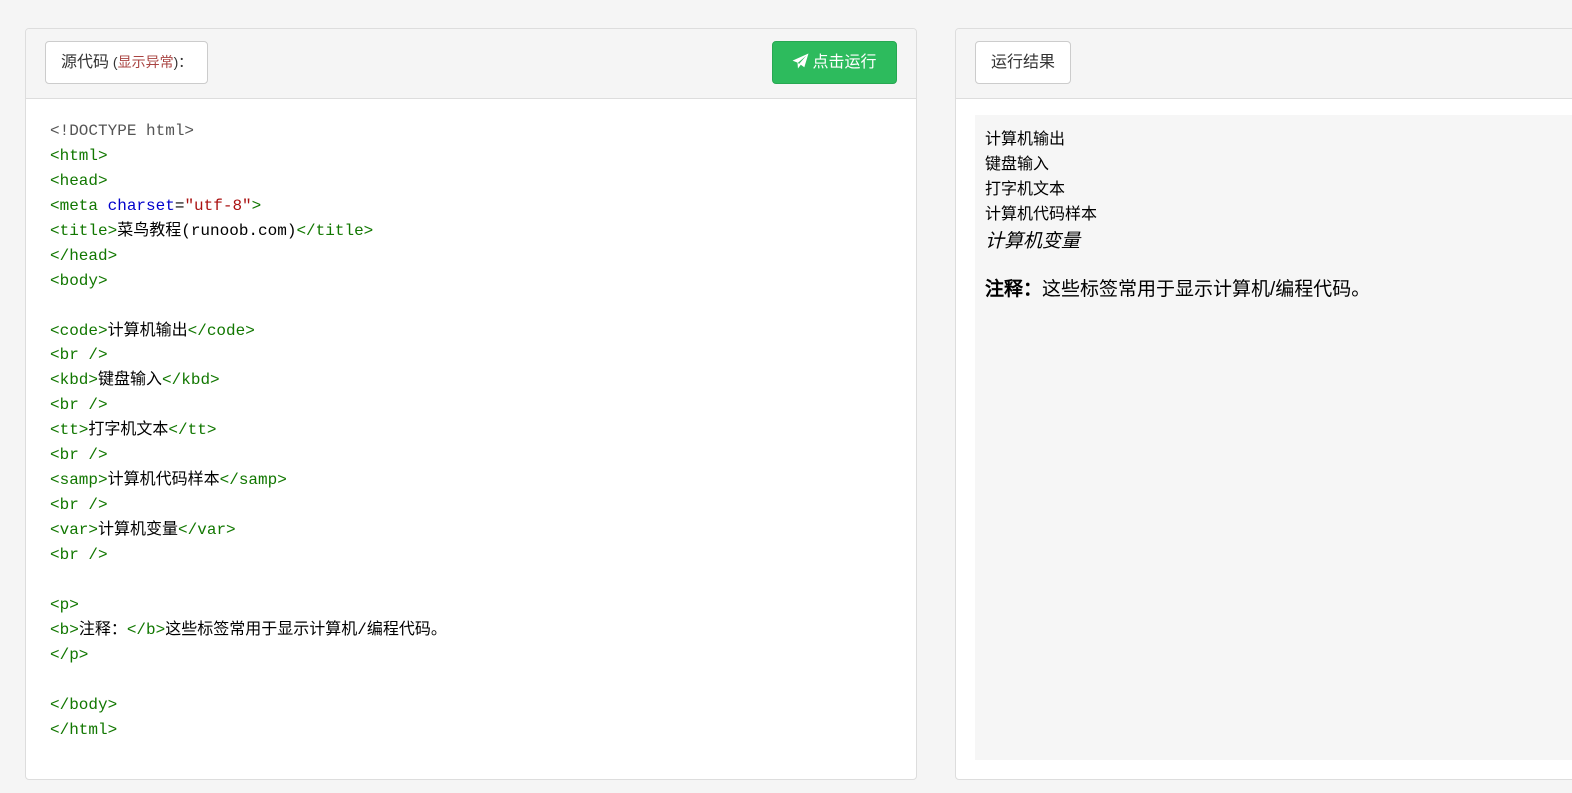 The width and height of the screenshot is (1572, 793). What do you see at coordinates (183, 62) in the screenshot?
I see `paren-close: )：` at bounding box center [183, 62].